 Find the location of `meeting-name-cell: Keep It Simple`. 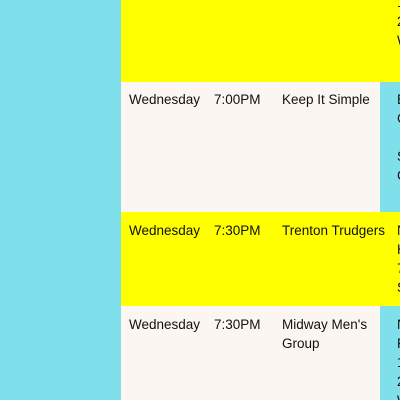

meeting-name-cell: Keep It Simple is located at coordinates (326, 99).